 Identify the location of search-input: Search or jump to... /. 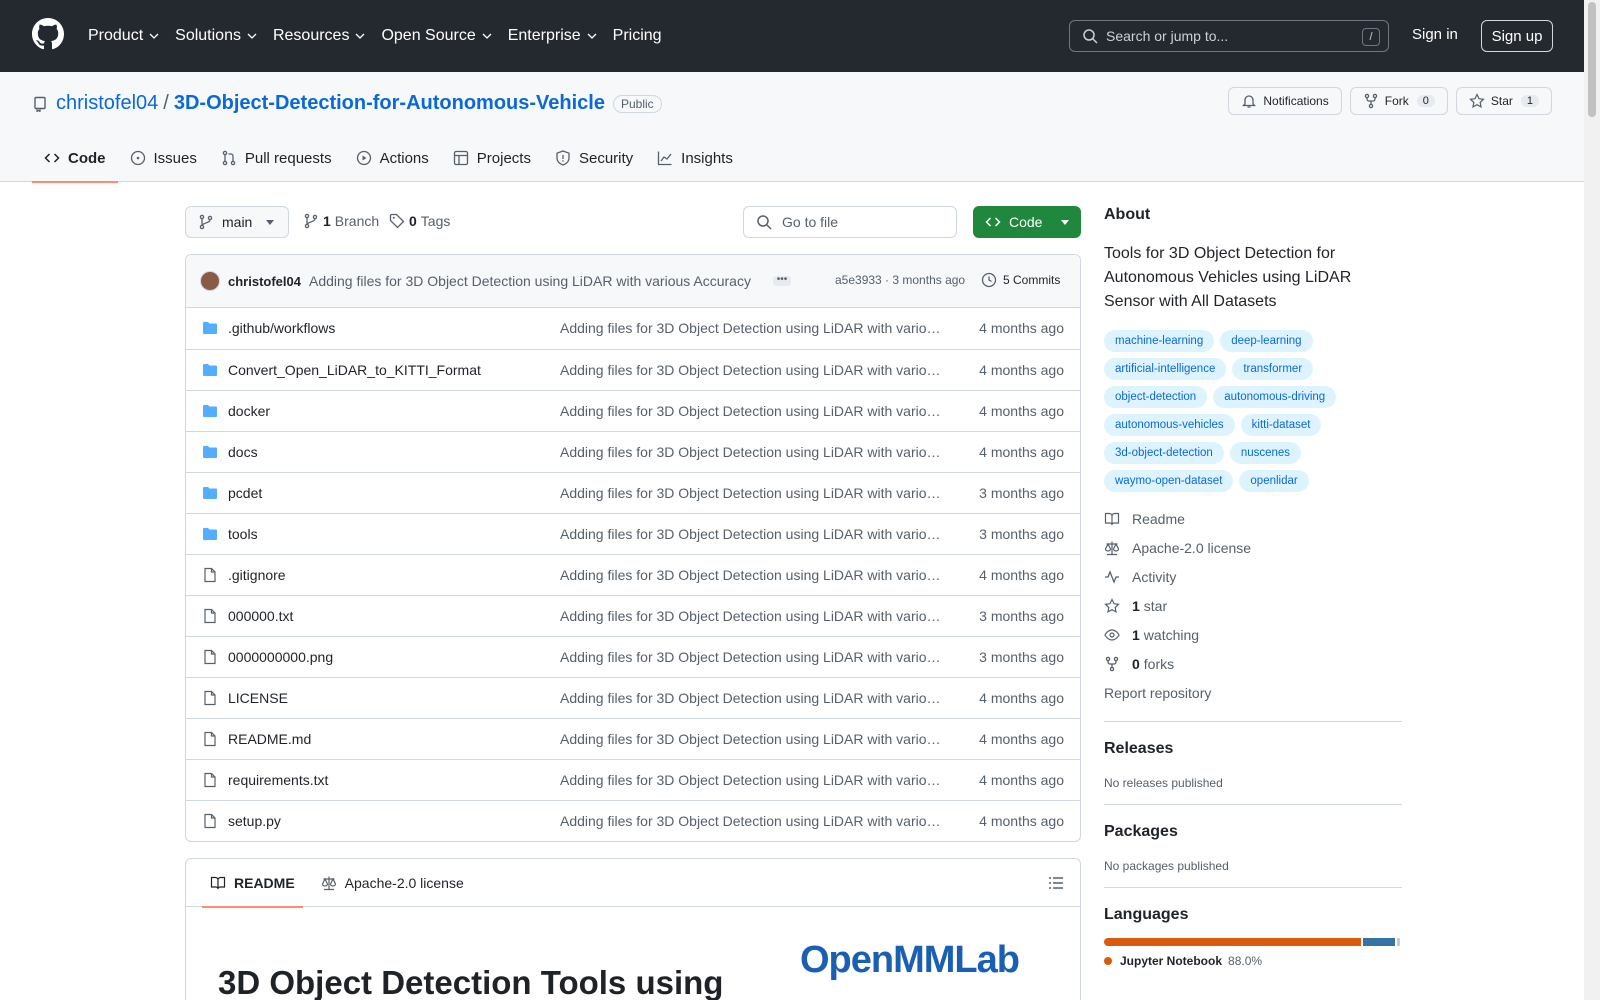
(1229, 36).